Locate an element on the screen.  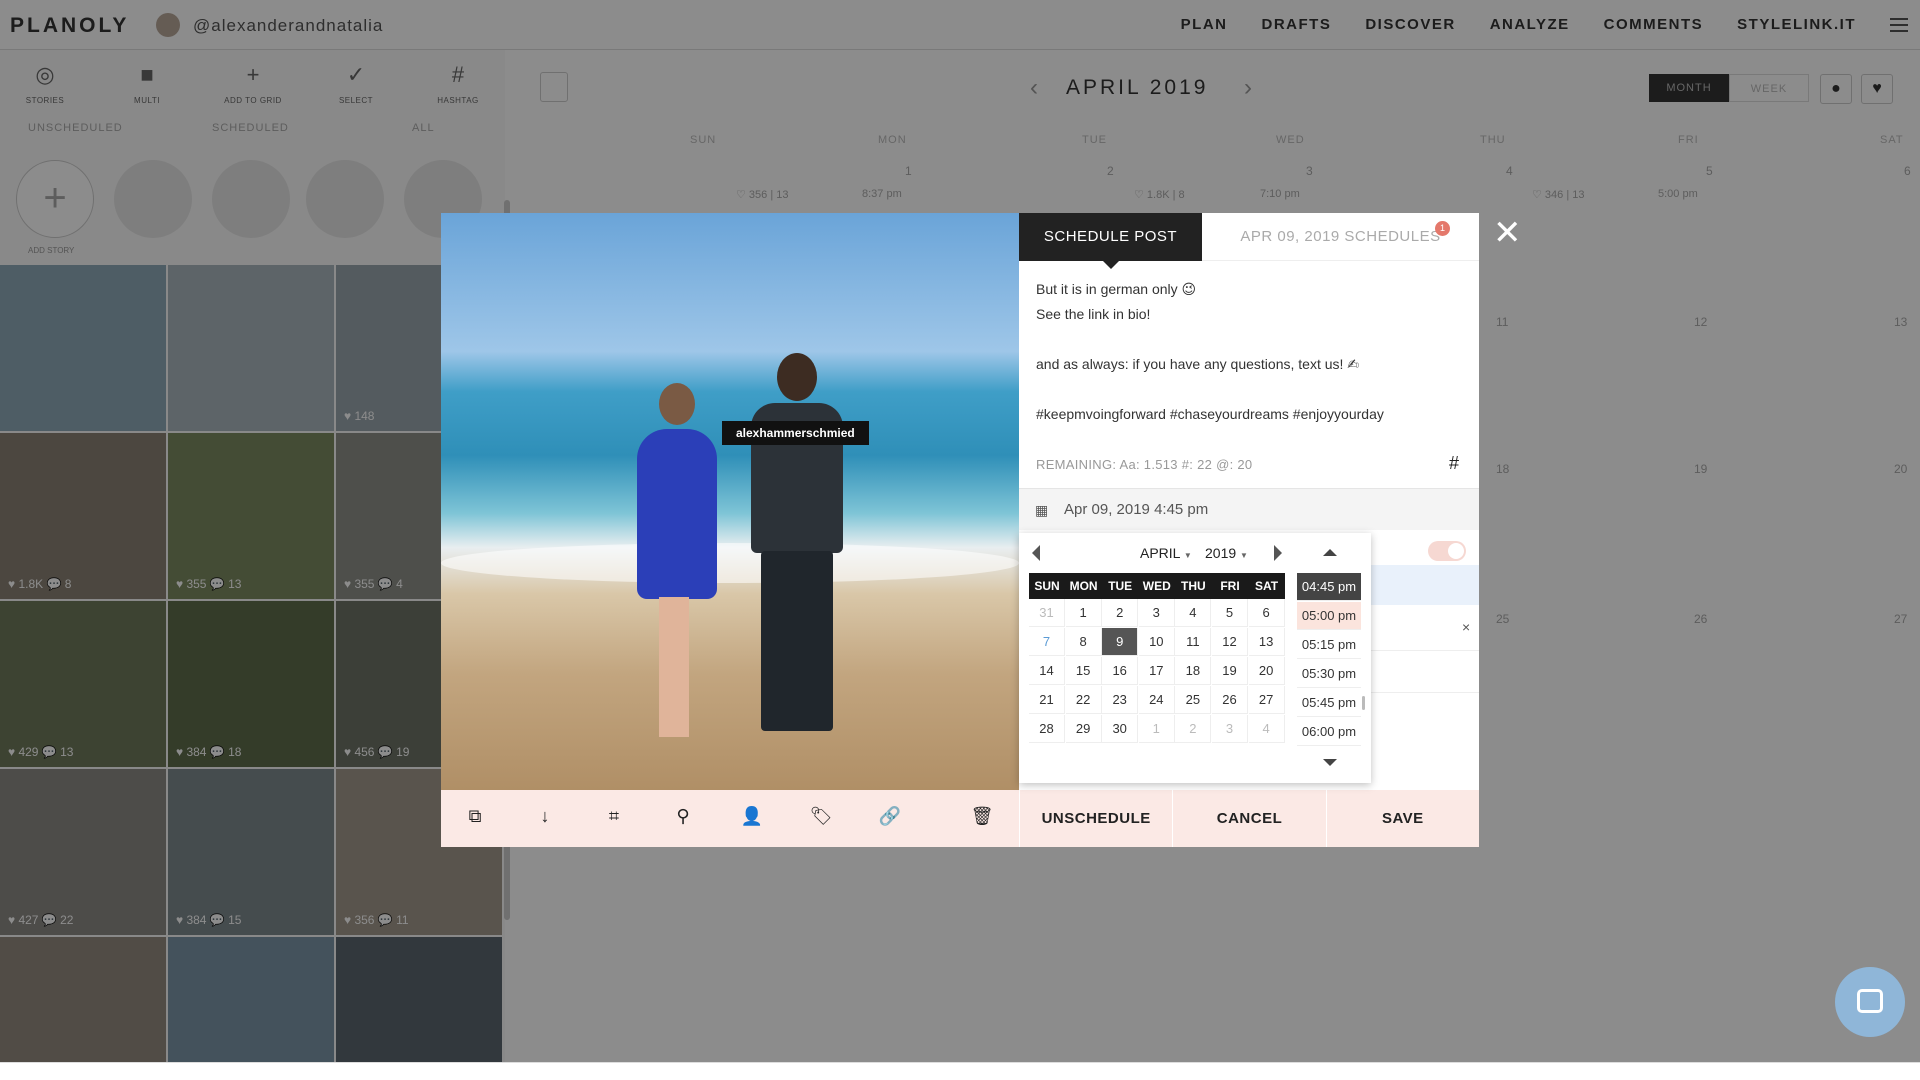
picker-month-select: APRIL ▼ is located at coordinates (1166, 553).